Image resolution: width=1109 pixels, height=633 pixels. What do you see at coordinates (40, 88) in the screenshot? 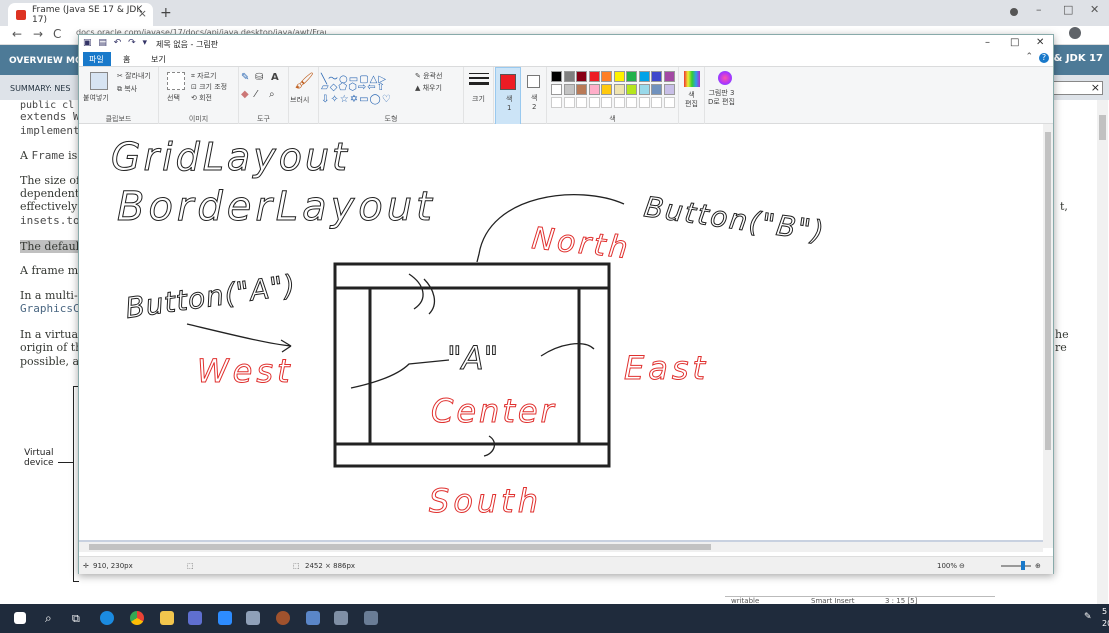
I see `summary-nav: SUMMARY: NES` at bounding box center [40, 88].